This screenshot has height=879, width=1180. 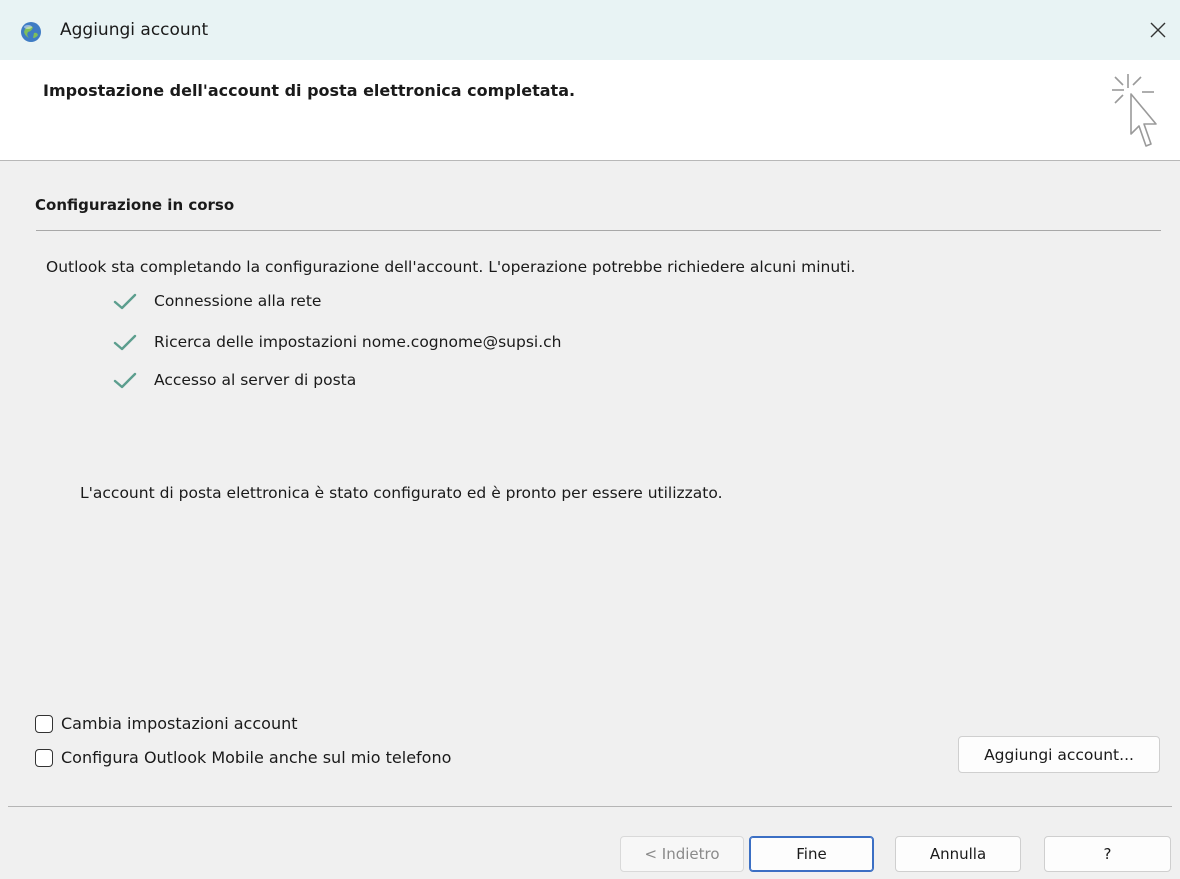 I want to click on section-divider, so click(x=598, y=230).